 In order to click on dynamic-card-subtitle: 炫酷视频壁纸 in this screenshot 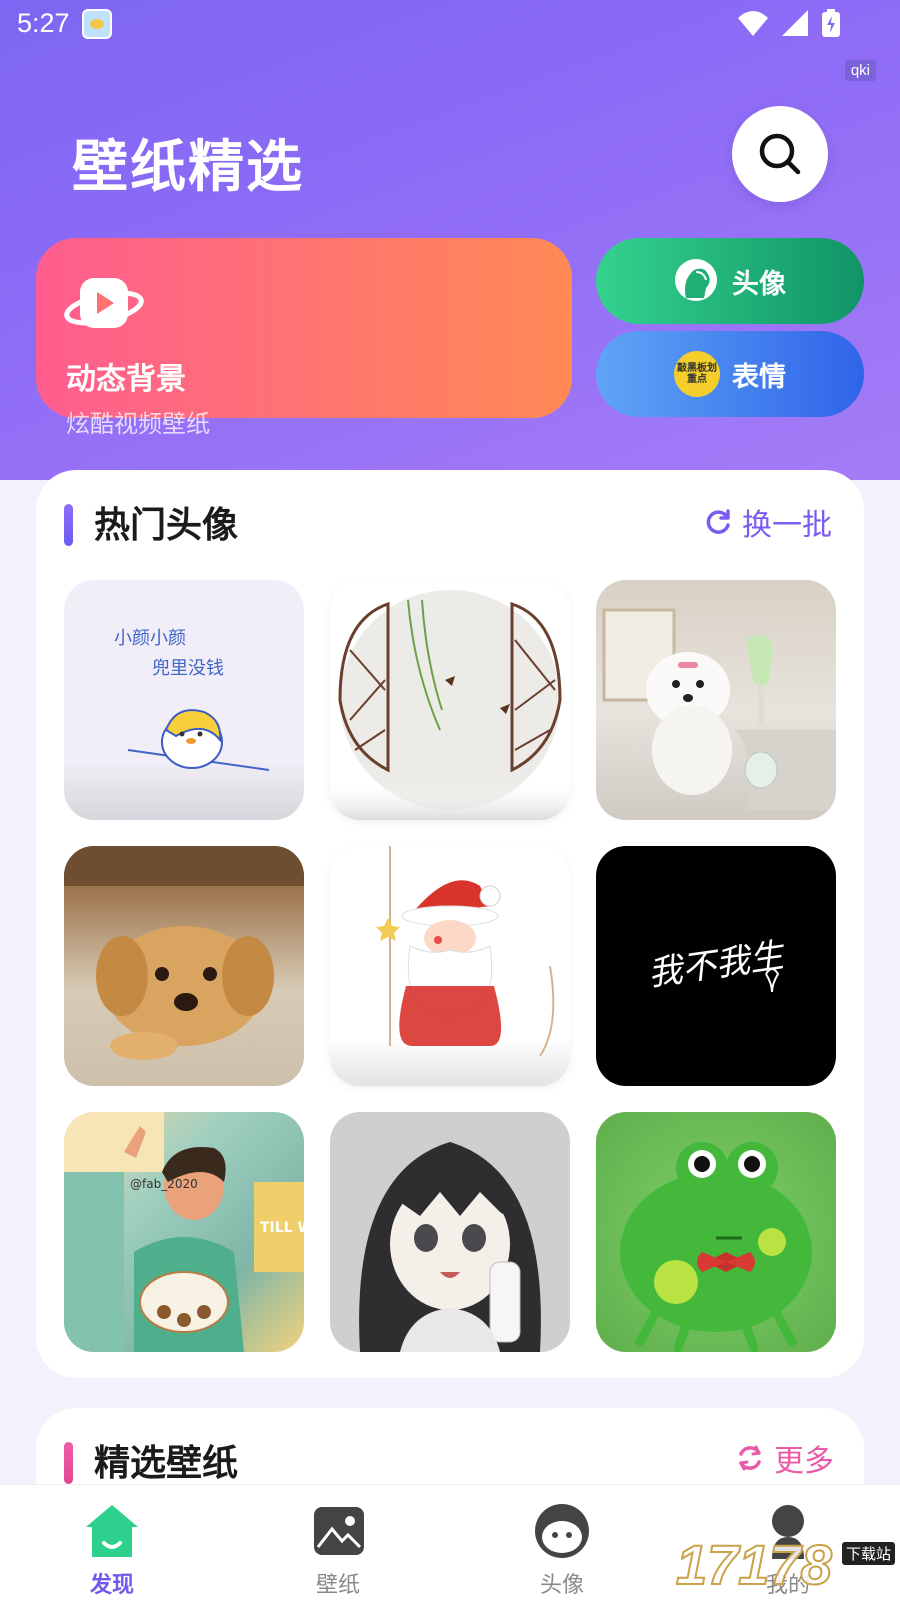, I will do `click(138, 424)`.